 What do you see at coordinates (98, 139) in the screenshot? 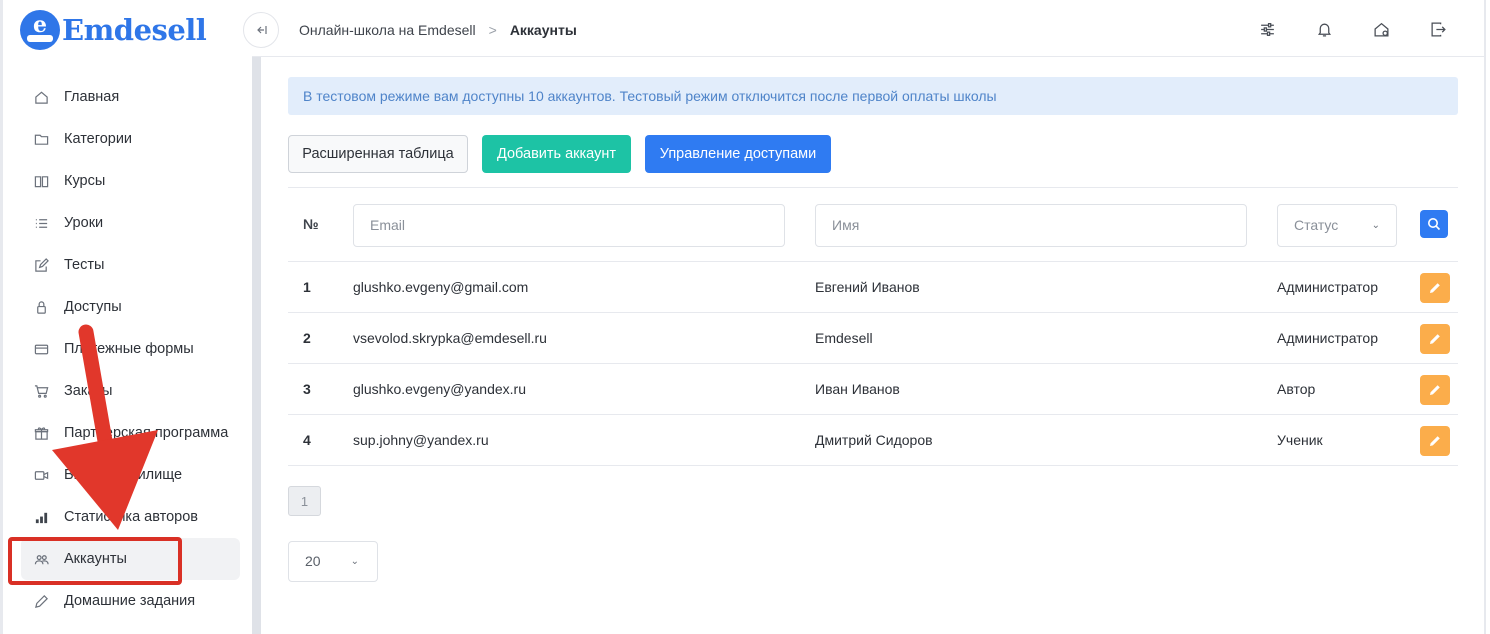
I see `sidebar-item-label: Категории` at bounding box center [98, 139].